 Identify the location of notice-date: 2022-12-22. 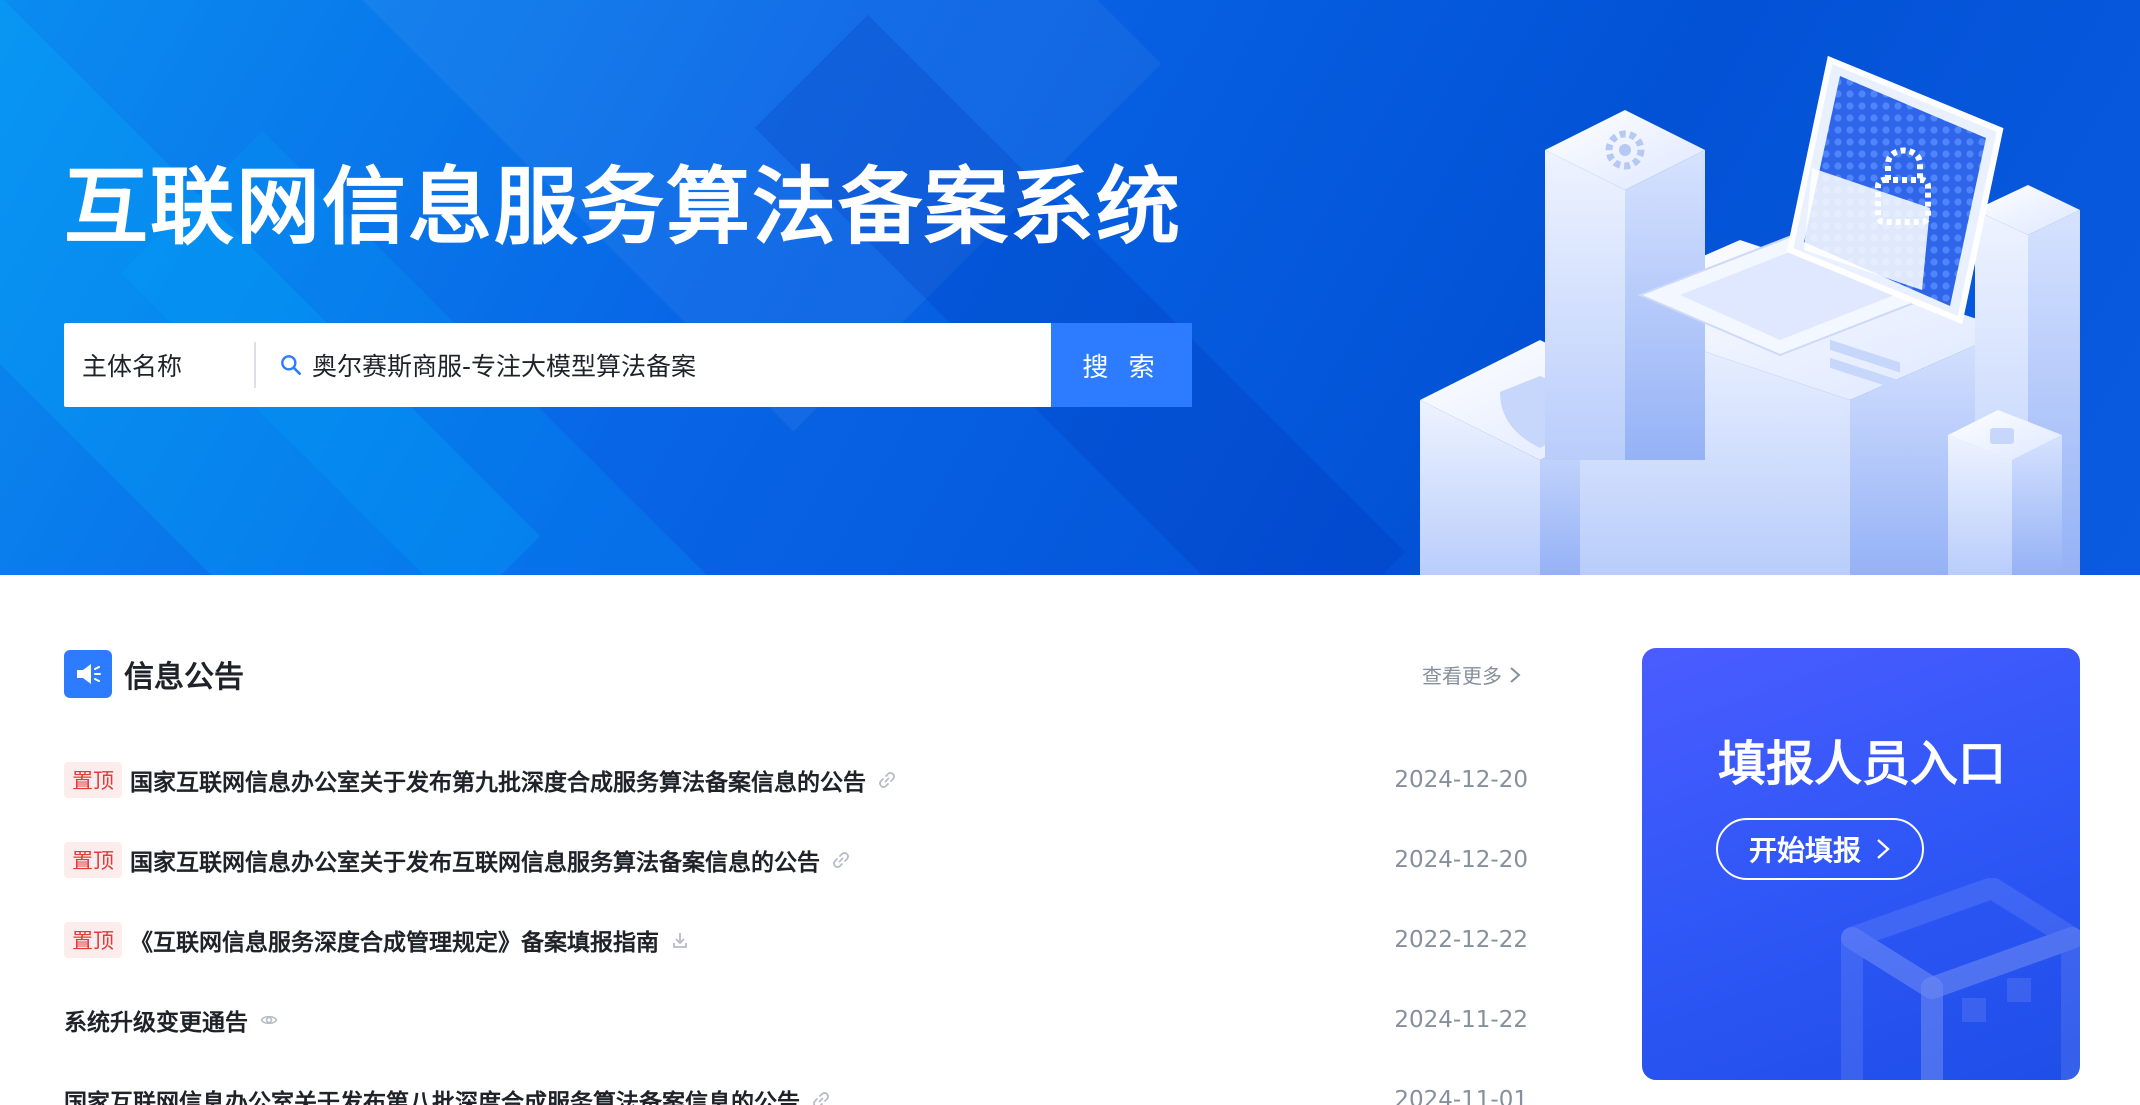
(1461, 940).